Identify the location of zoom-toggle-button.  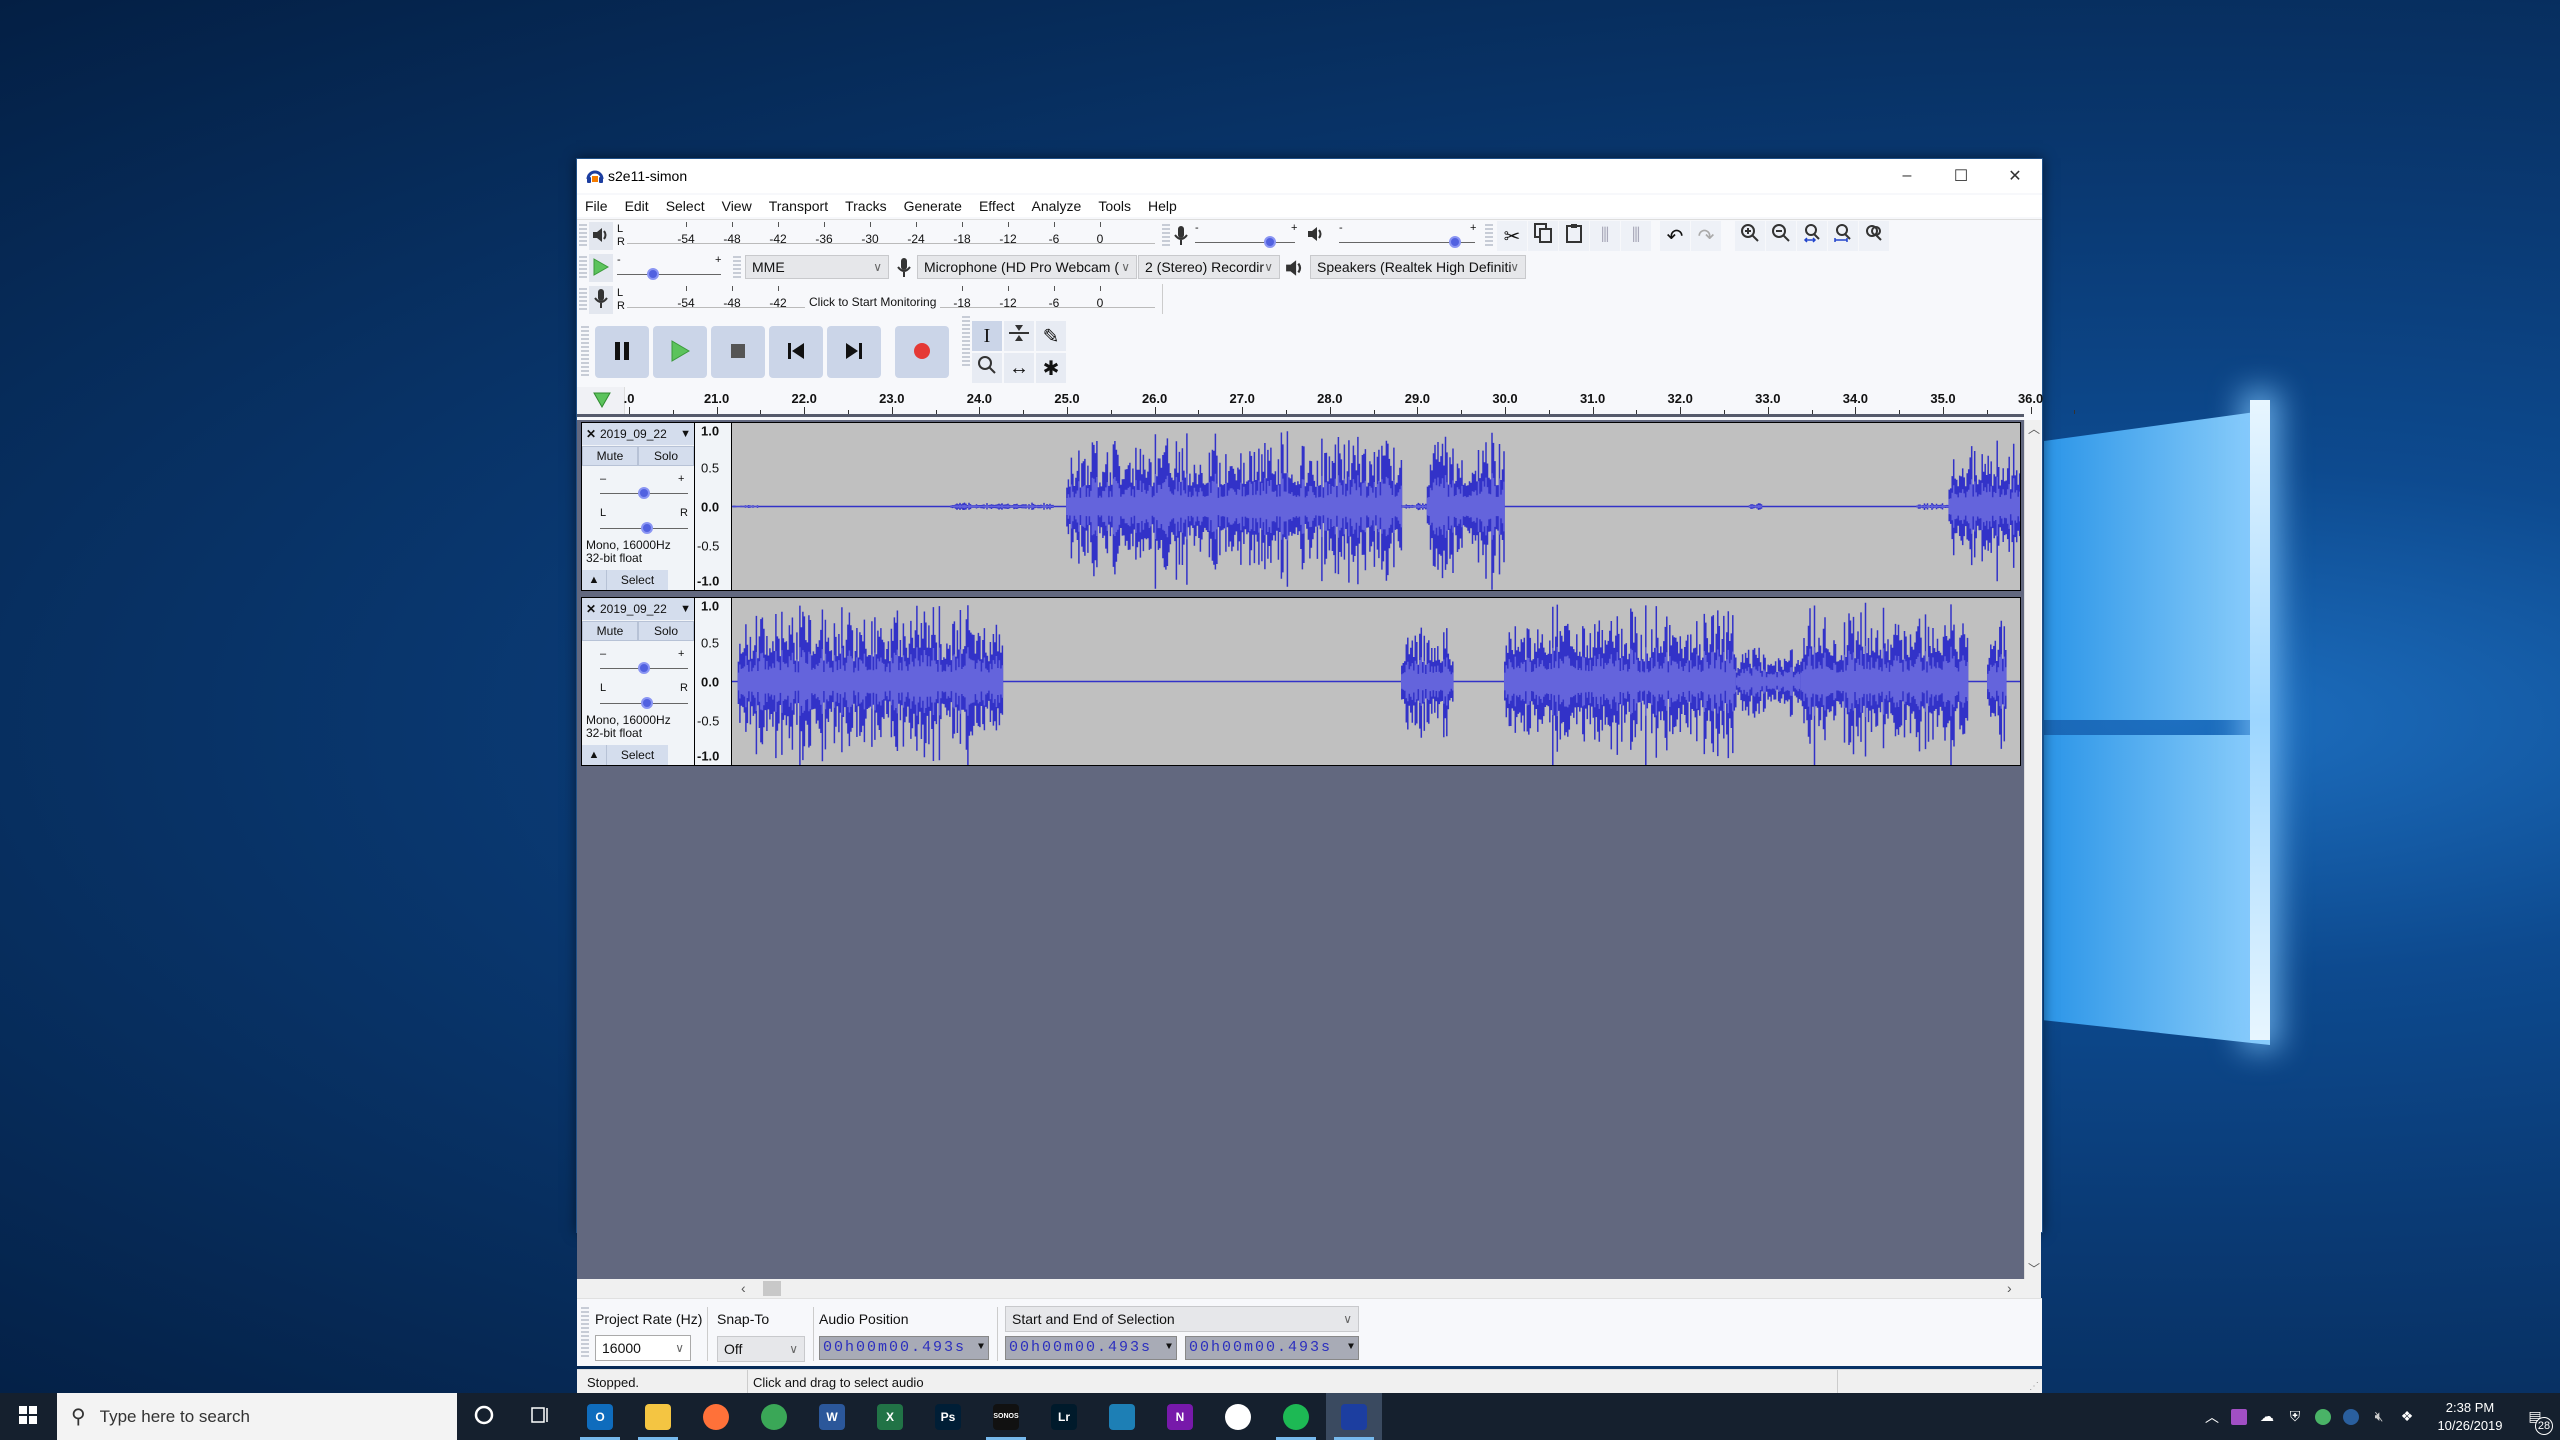
(1874, 236).